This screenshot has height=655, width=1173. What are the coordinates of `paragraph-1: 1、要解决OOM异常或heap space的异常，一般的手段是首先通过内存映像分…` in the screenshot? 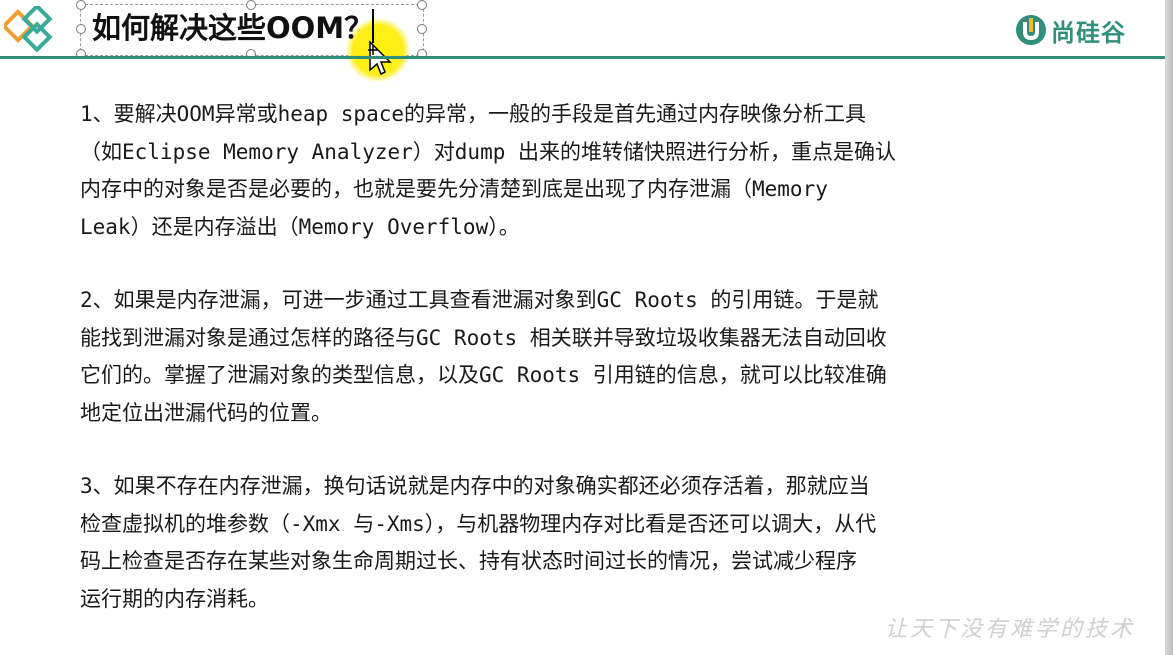 It's located at (488, 170).